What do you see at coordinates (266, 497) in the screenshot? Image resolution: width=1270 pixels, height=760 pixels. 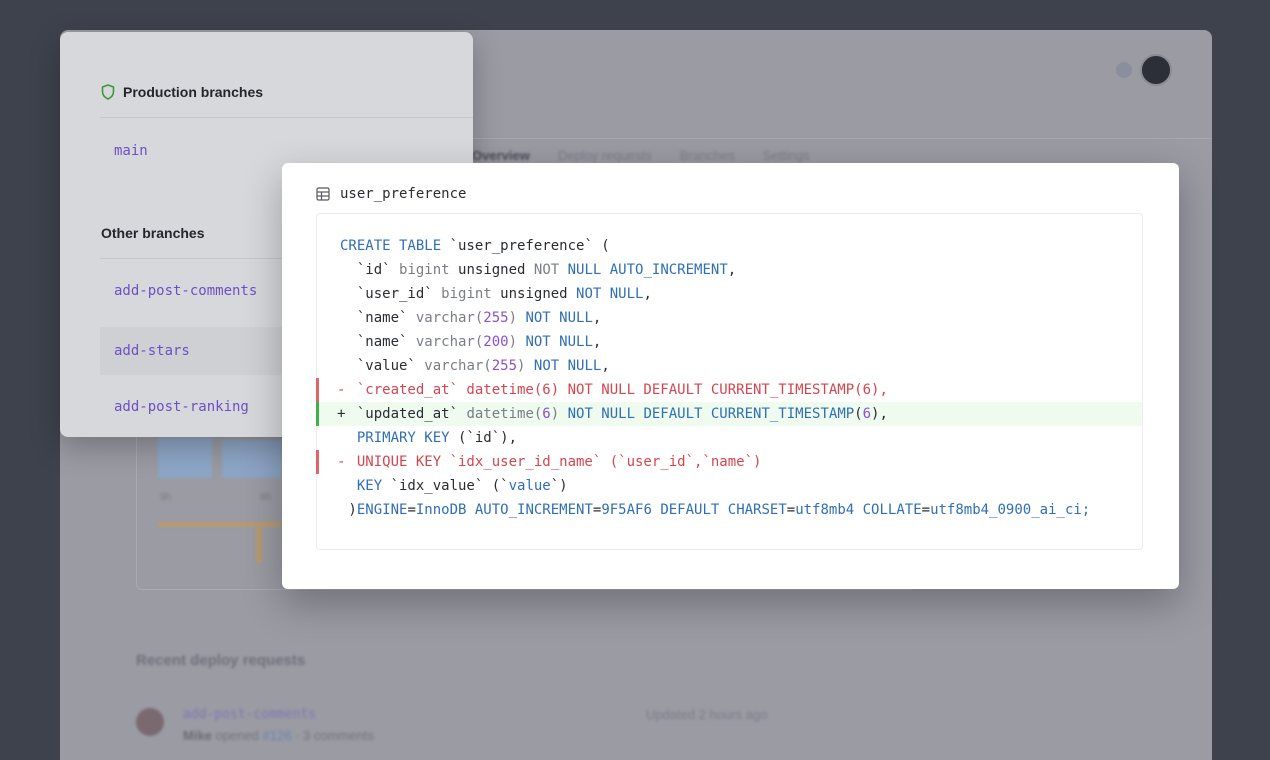 I see `chart-tick: 8h` at bounding box center [266, 497].